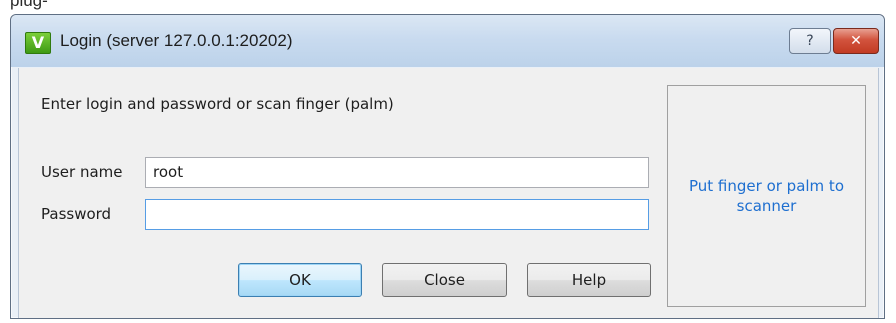  I want to click on app-icon: V, so click(38, 43).